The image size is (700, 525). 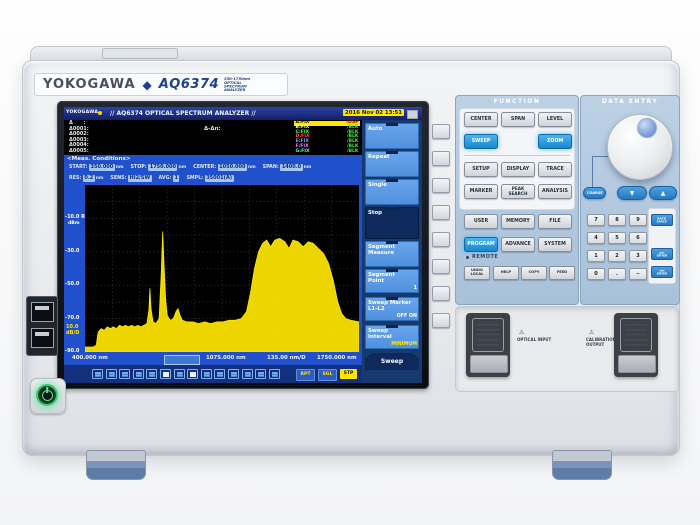 I want to click on remote-label: REMOTE, so click(x=485, y=257).